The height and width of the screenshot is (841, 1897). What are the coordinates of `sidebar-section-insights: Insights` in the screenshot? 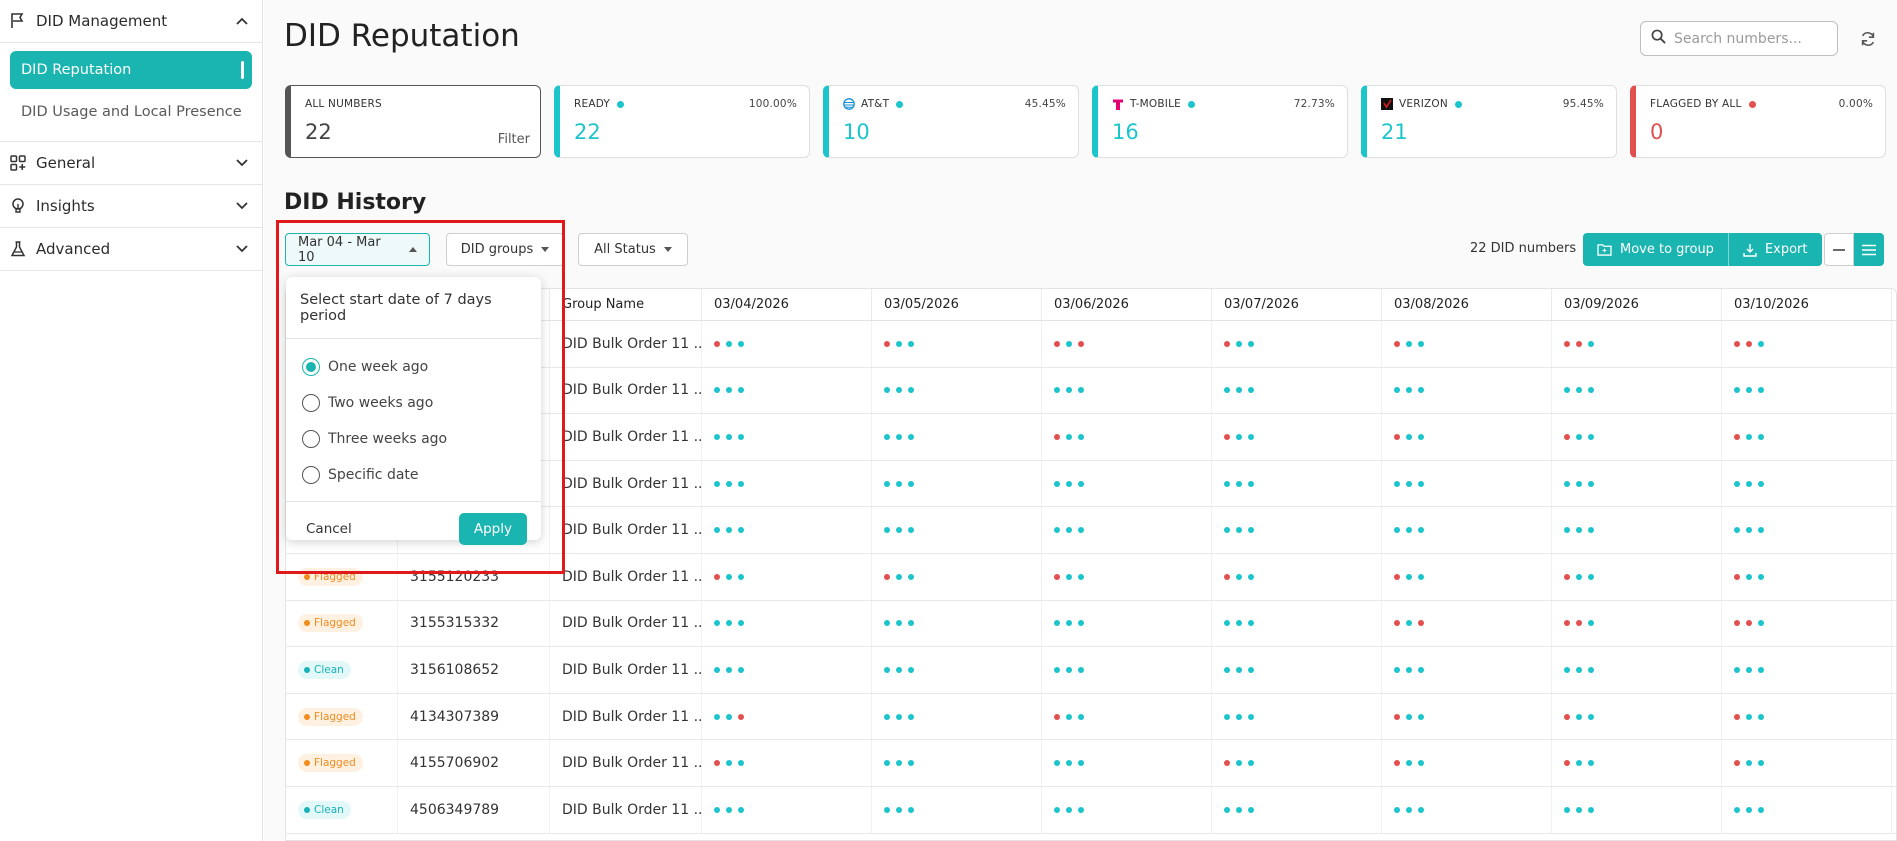 It's located at (131, 206).